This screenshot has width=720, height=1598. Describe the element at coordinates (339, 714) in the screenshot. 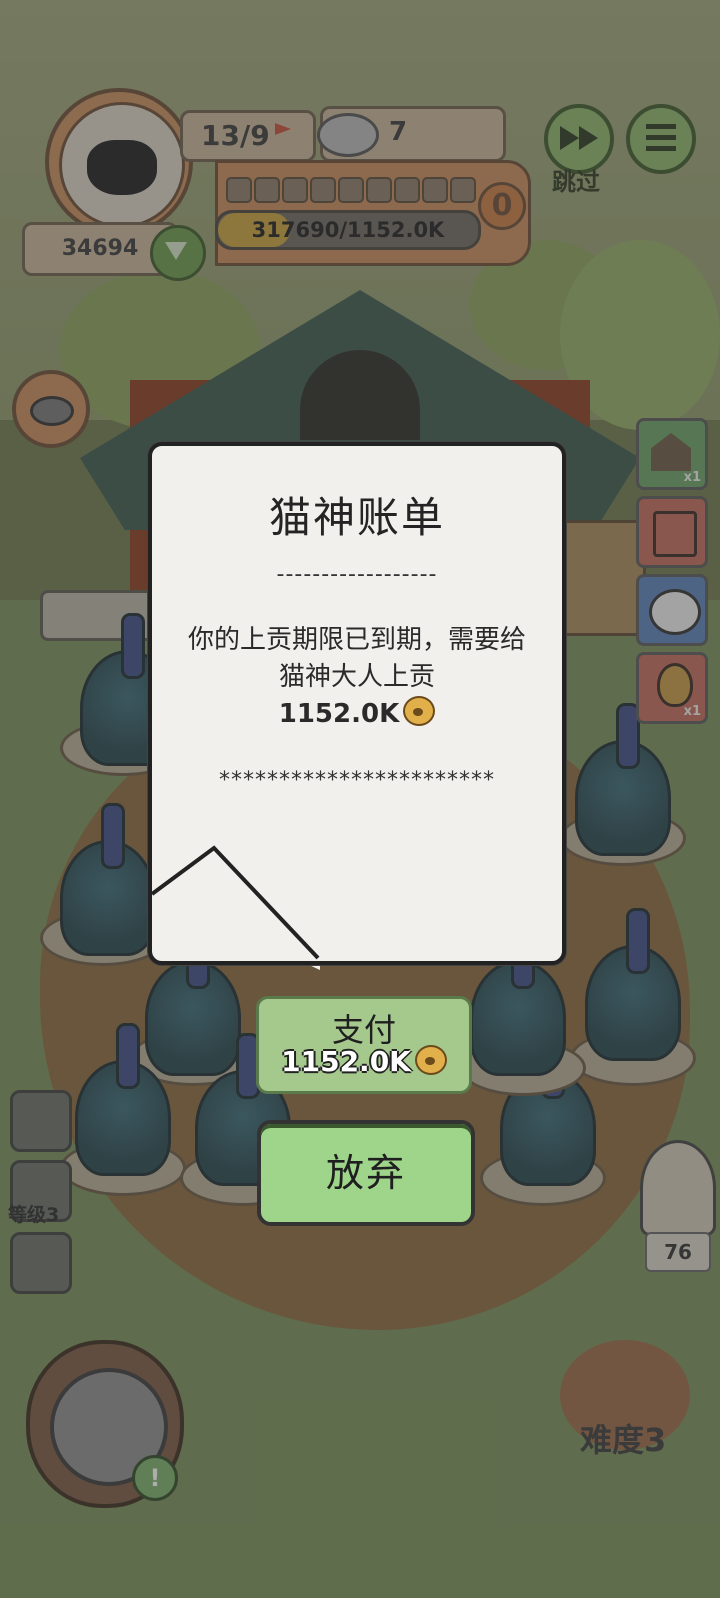

I see `dialog-amount: 1152.0K` at that location.